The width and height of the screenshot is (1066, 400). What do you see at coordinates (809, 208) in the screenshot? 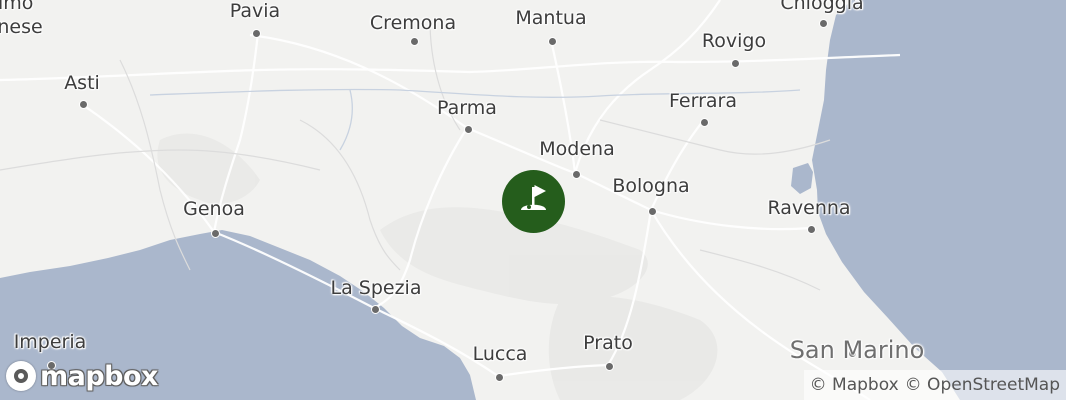
I see `city-label-ravenna: Ravenna` at bounding box center [809, 208].